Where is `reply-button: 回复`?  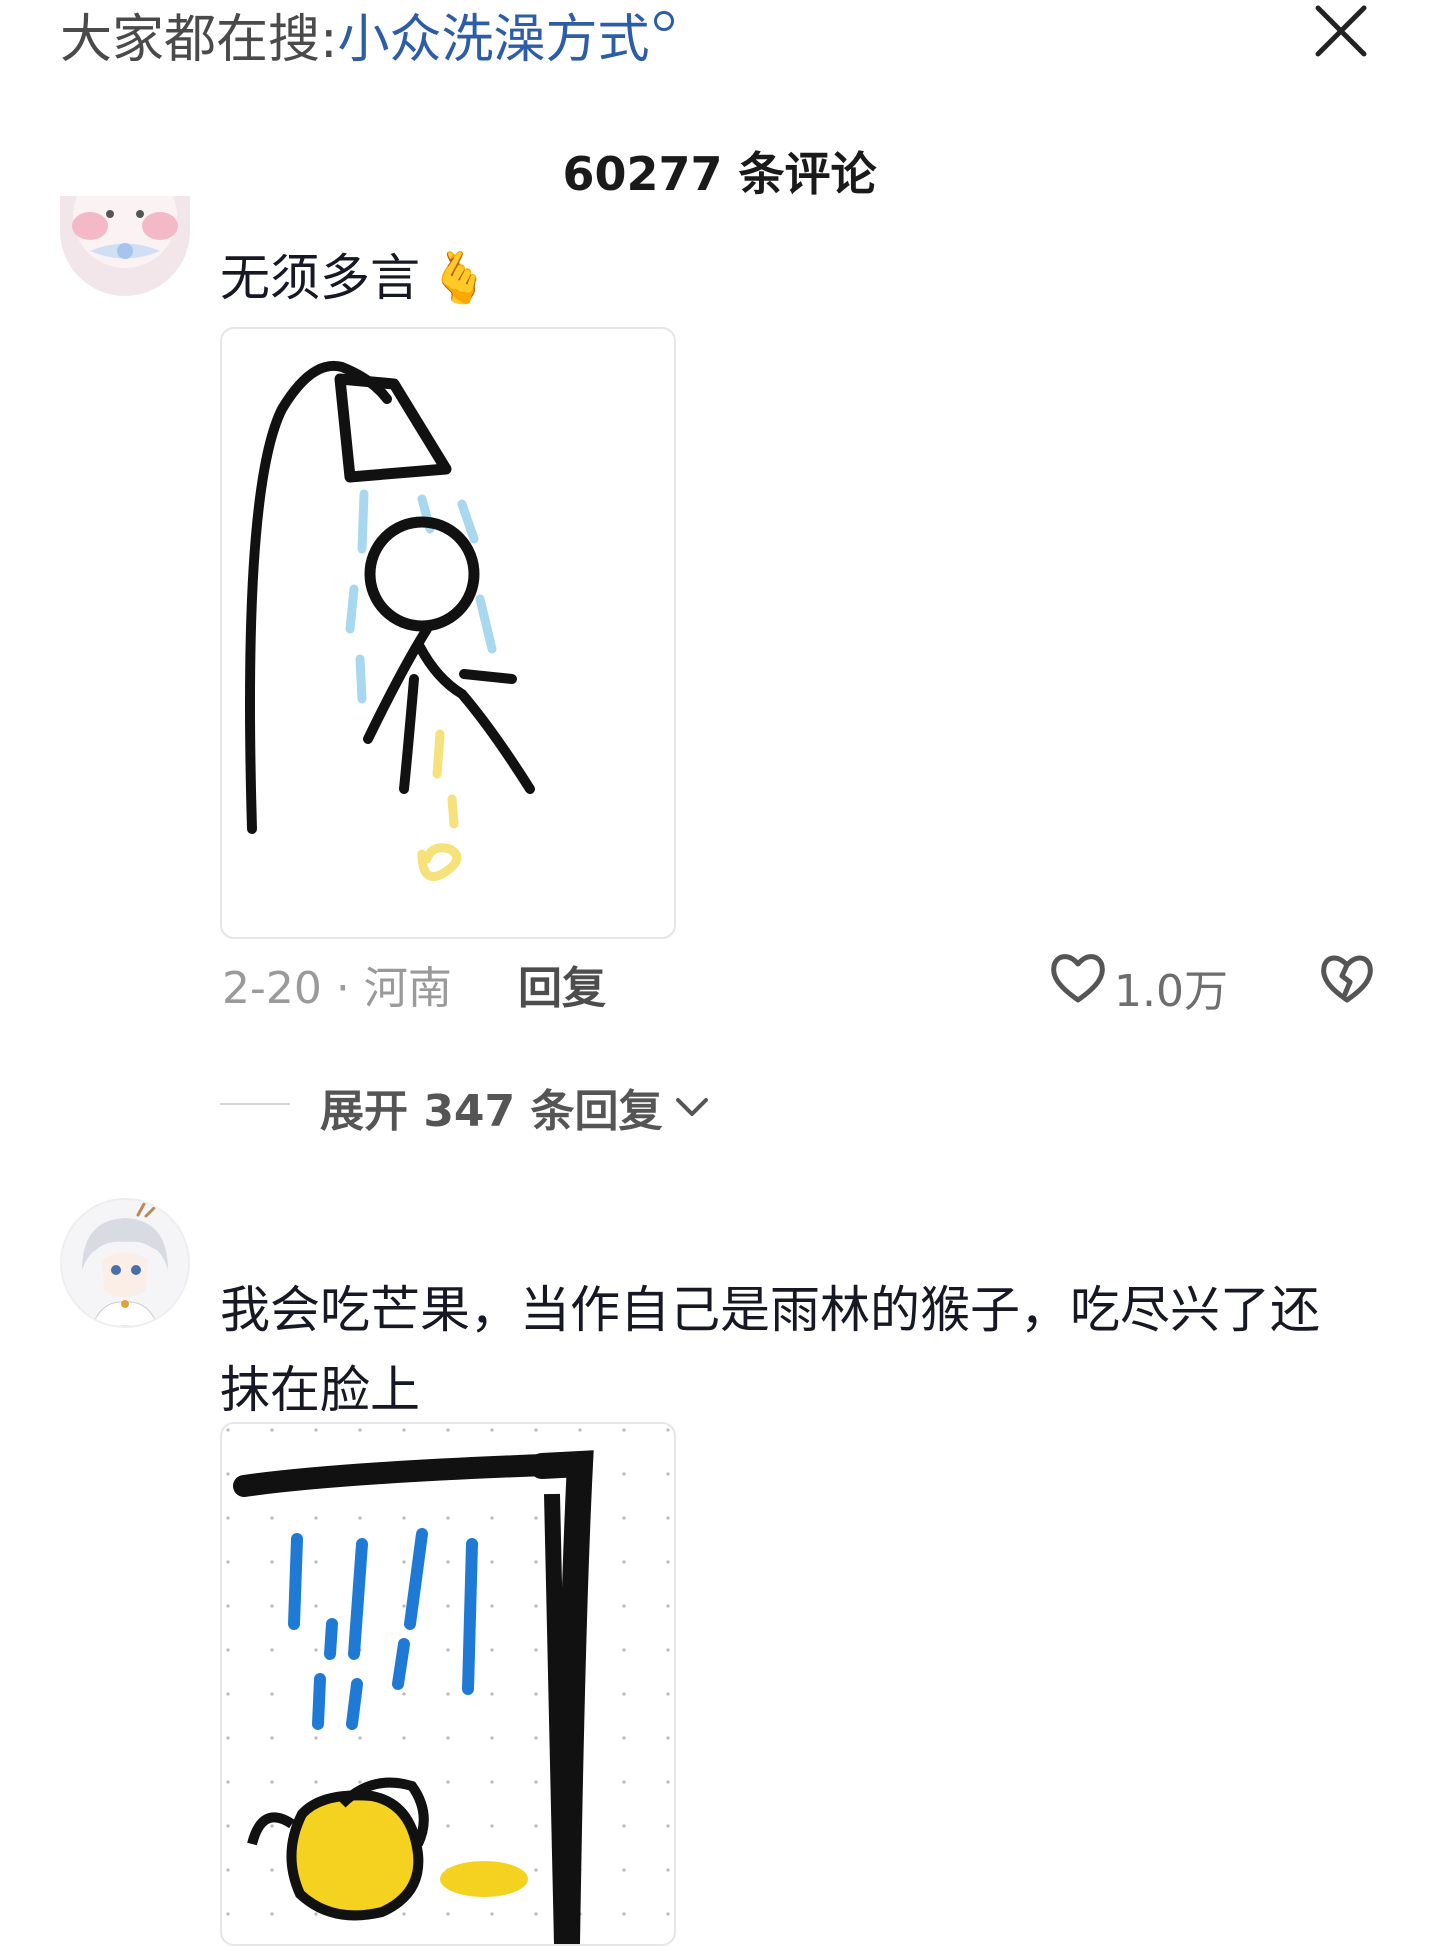
reply-button: 回复 is located at coordinates (562, 984).